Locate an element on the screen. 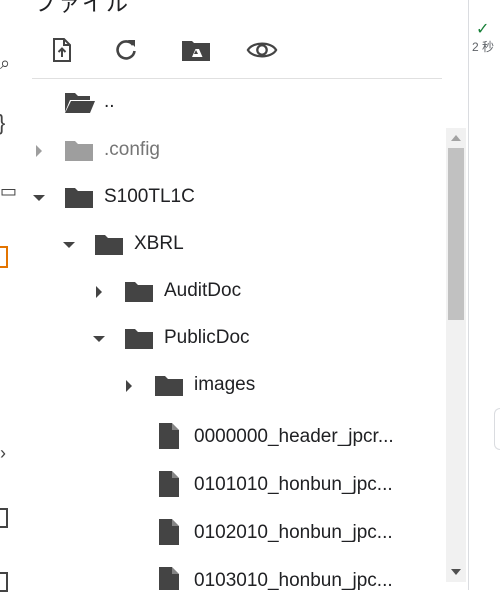 The image size is (500, 592). file-tree-scrollbar is located at coordinates (456, 355).